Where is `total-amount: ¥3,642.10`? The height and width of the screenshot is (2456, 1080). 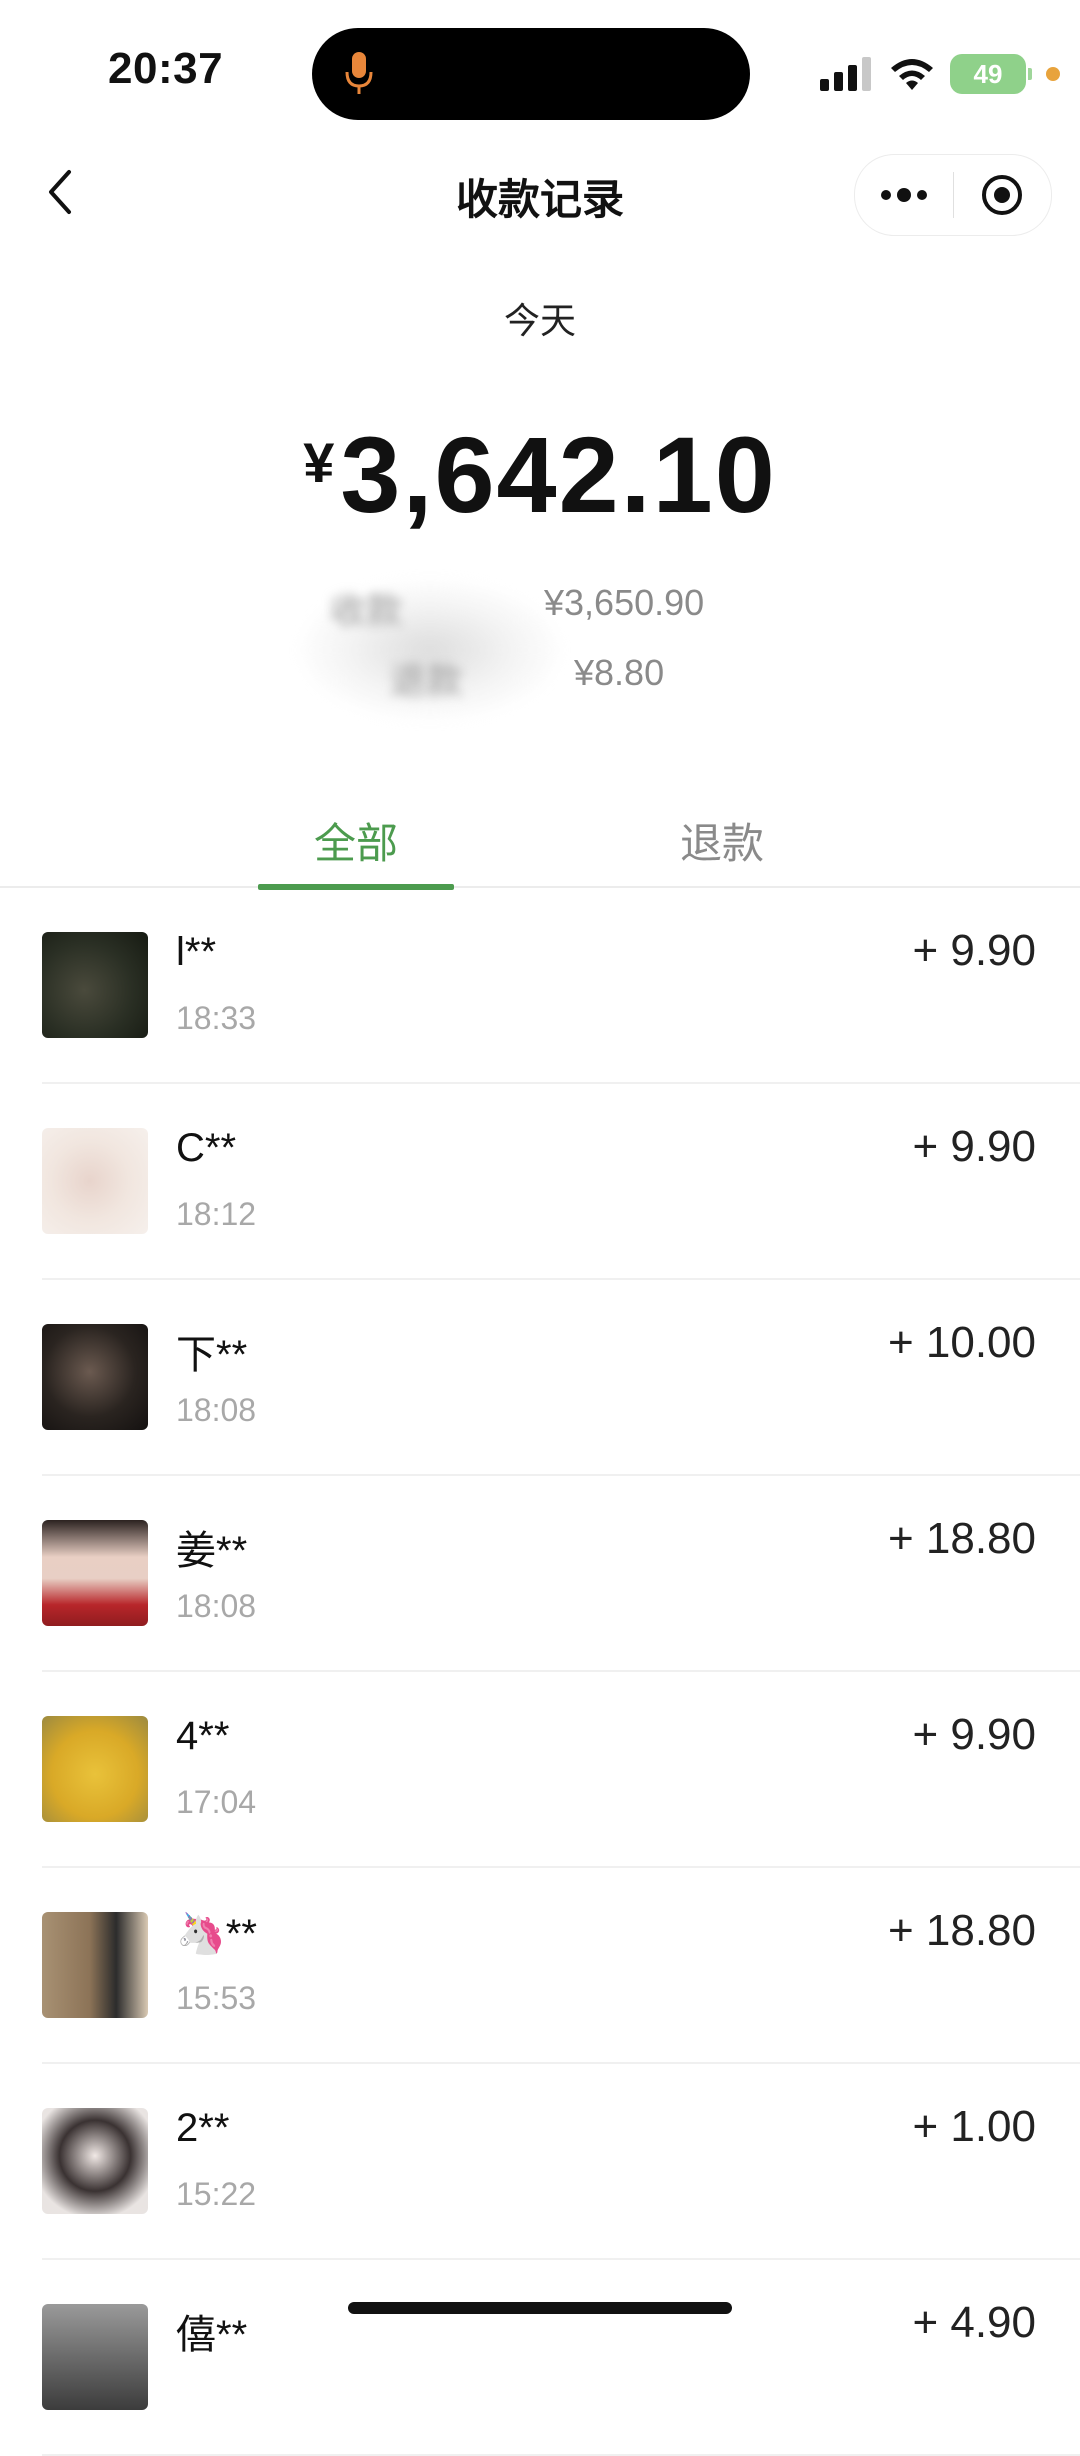
total-amount: ¥3,642.10 is located at coordinates (540, 474).